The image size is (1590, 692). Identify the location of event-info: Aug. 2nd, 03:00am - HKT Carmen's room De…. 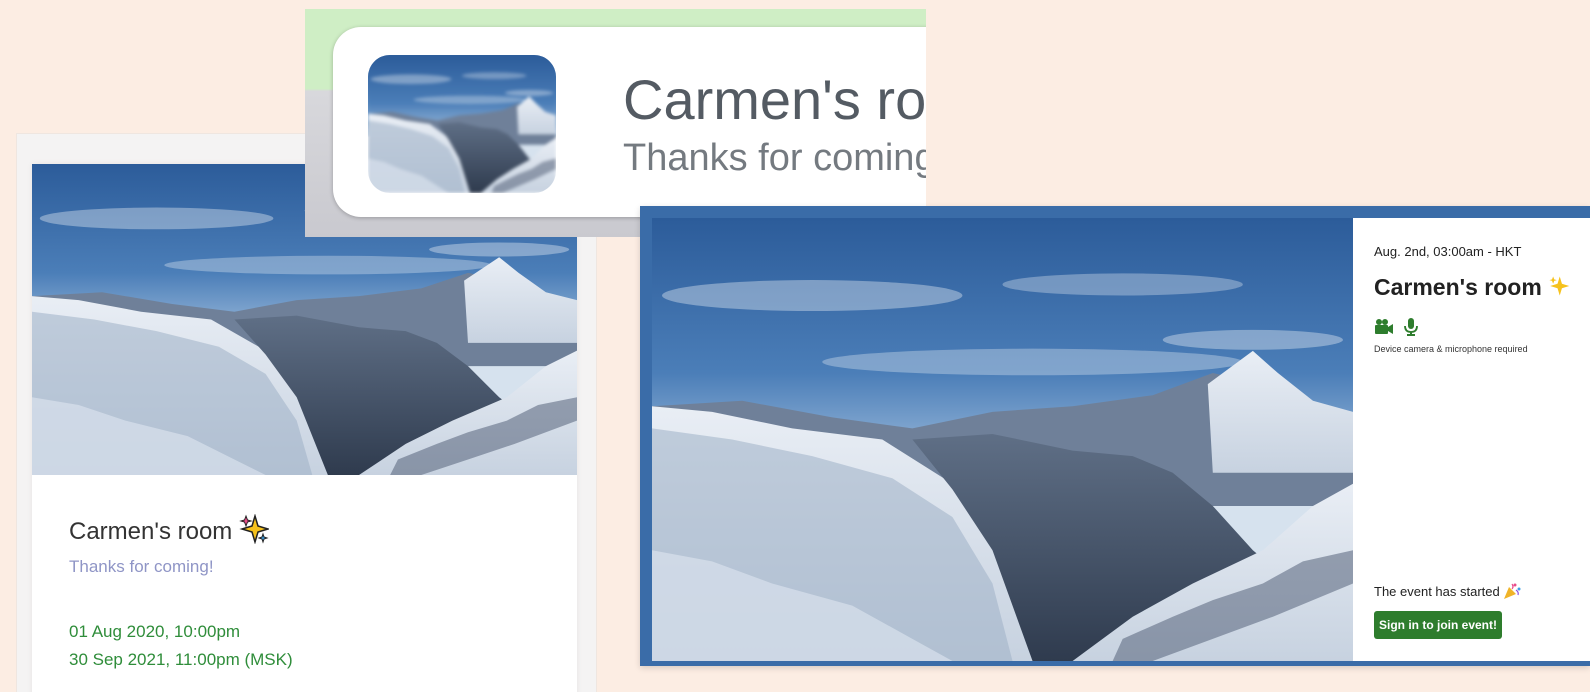
(1471, 439).